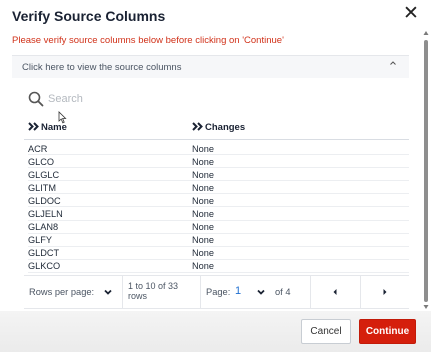 This screenshot has height=352, width=431. I want to click on cell-name: ACR, so click(38, 148).